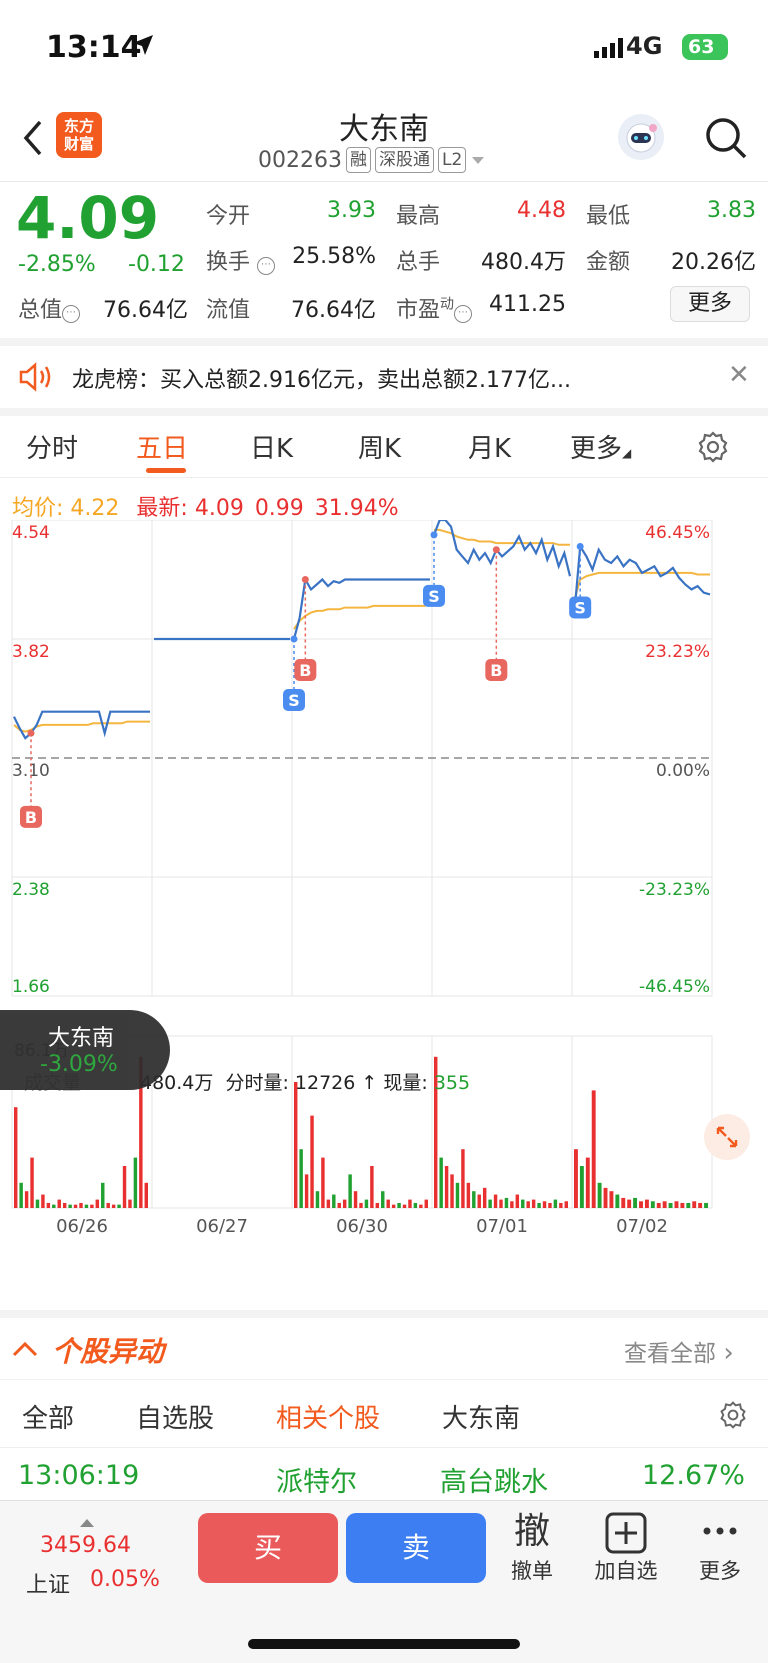  What do you see at coordinates (85, 1050) in the screenshot?
I see `floating-stock-tag: 大东南 -3.09%` at bounding box center [85, 1050].